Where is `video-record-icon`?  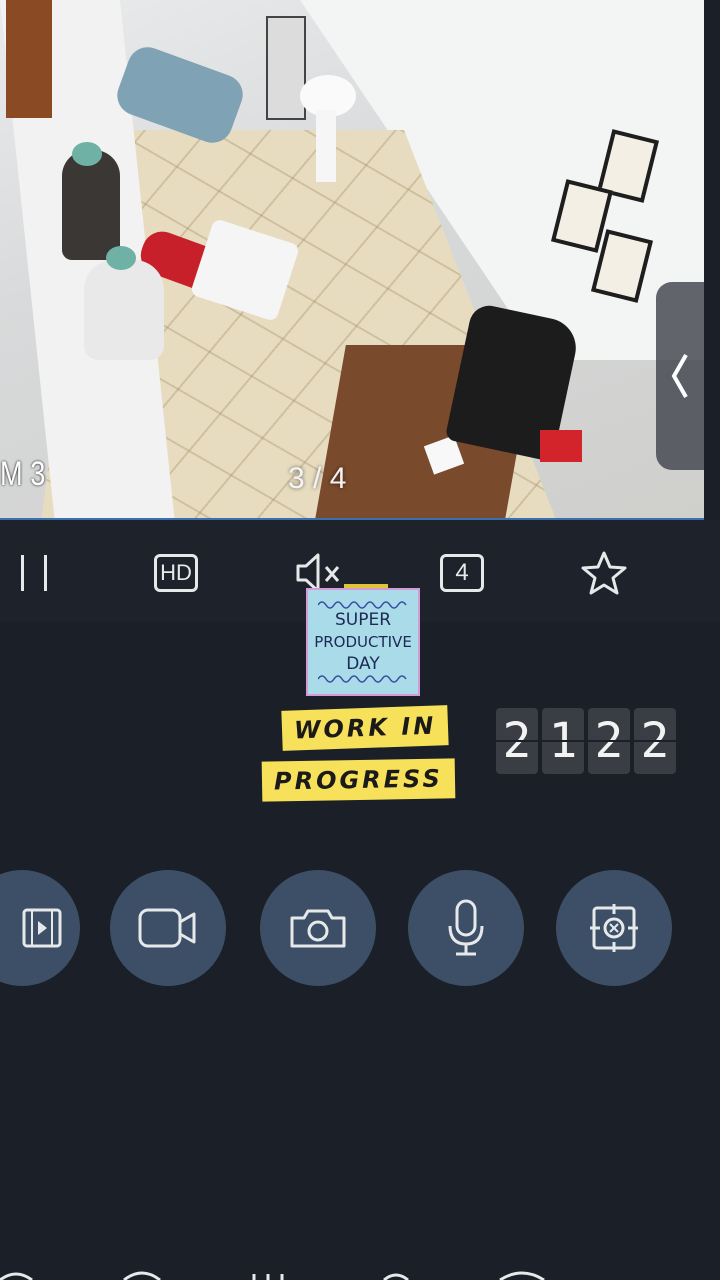 video-record-icon is located at coordinates (167, 928).